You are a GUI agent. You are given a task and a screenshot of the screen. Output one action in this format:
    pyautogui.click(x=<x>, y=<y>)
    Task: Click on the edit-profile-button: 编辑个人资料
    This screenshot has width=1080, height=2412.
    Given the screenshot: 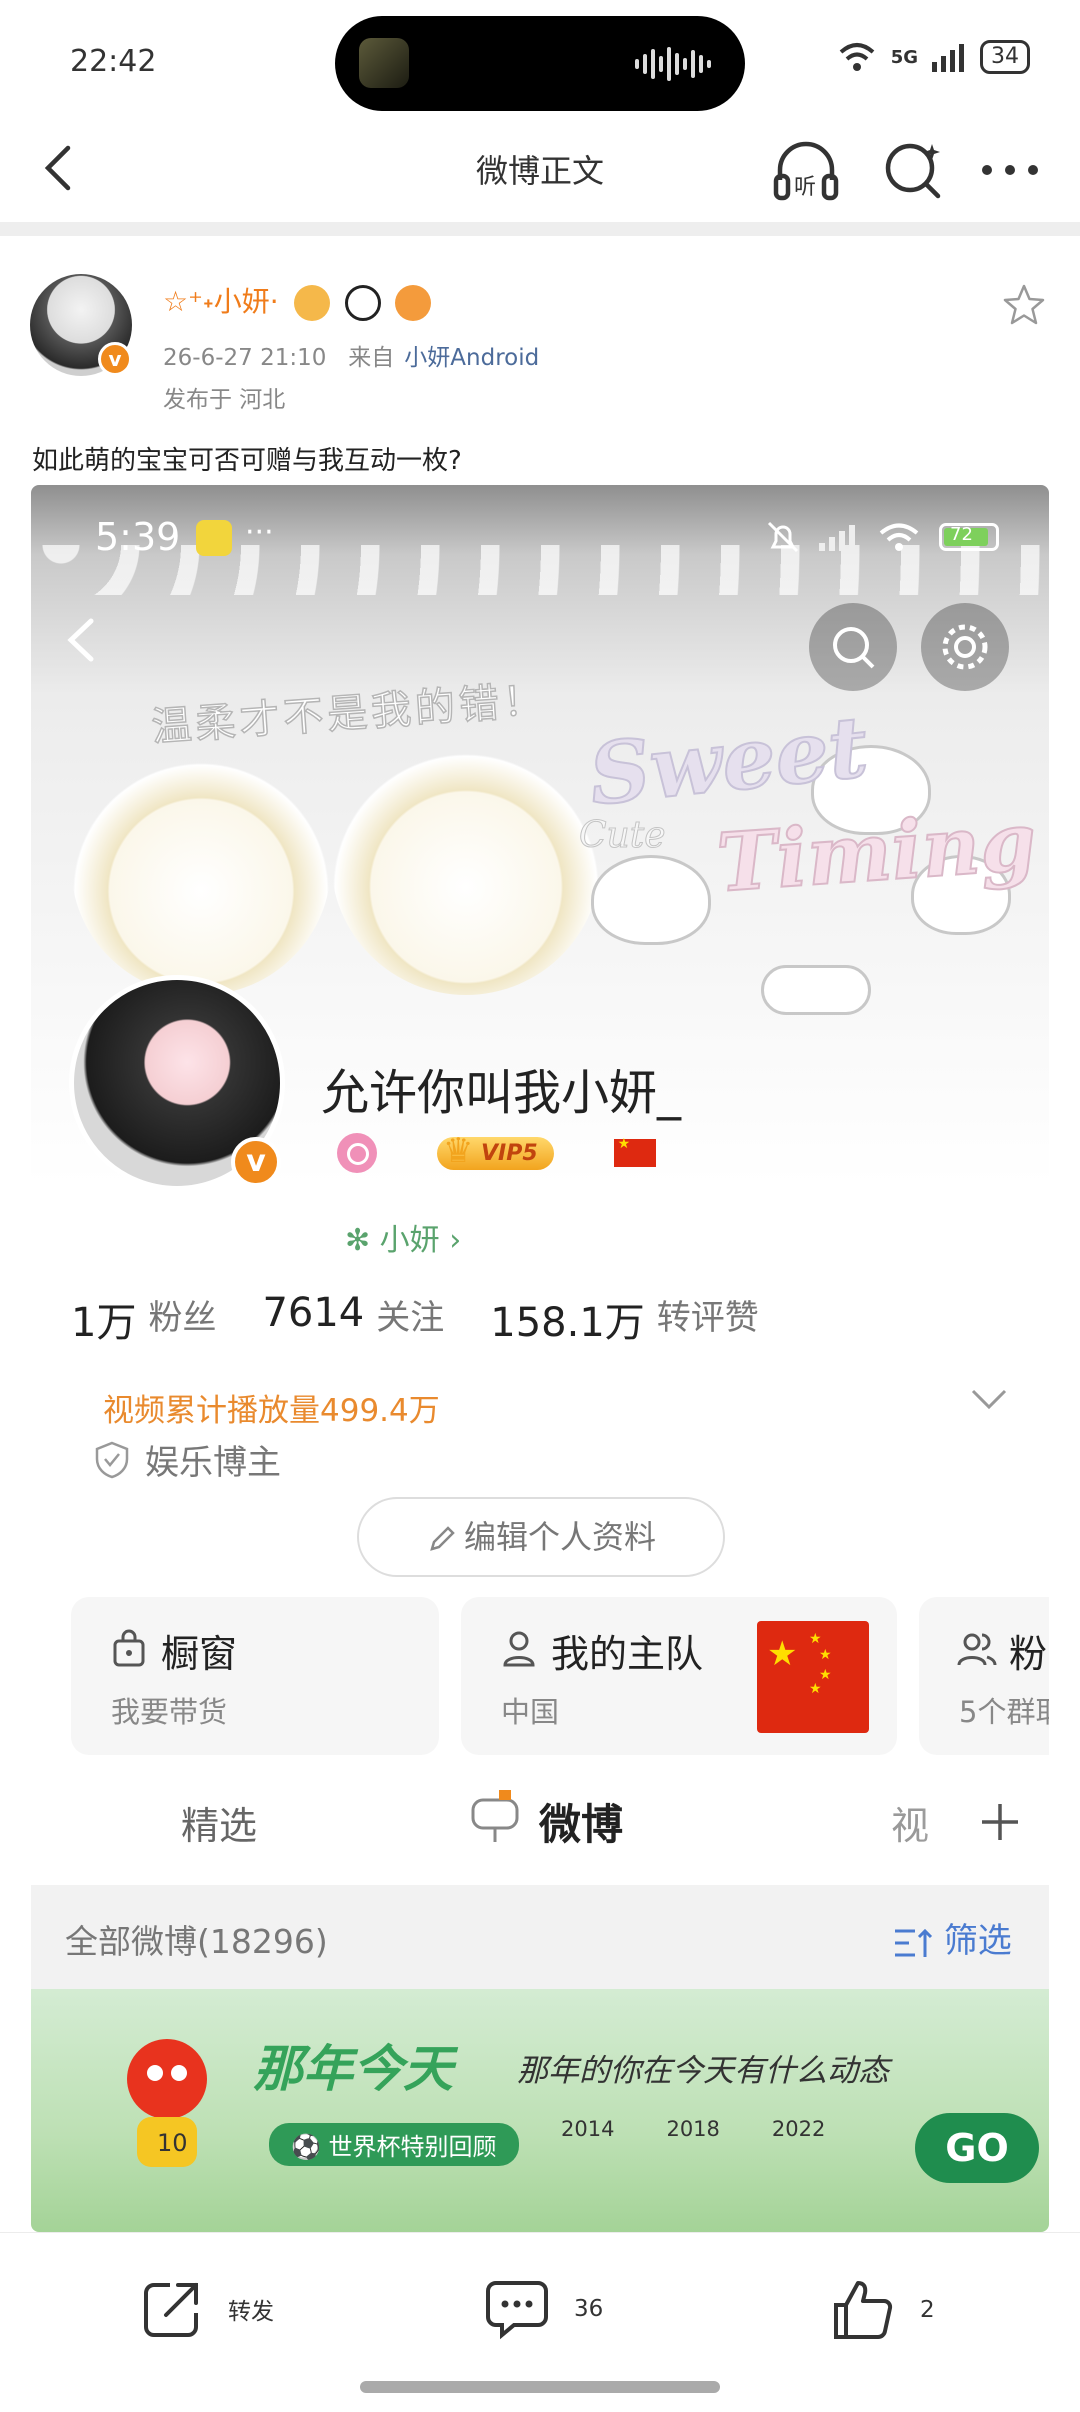 What is the action you would take?
    pyautogui.click(x=541, y=1537)
    